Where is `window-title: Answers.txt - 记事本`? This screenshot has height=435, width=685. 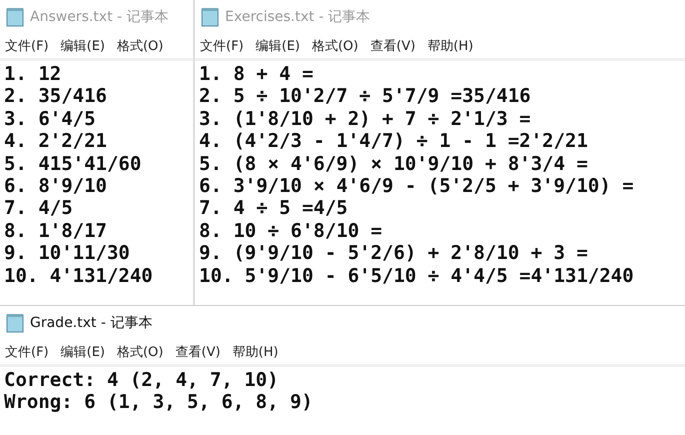 window-title: Answers.txt - 记事本 is located at coordinates (99, 17).